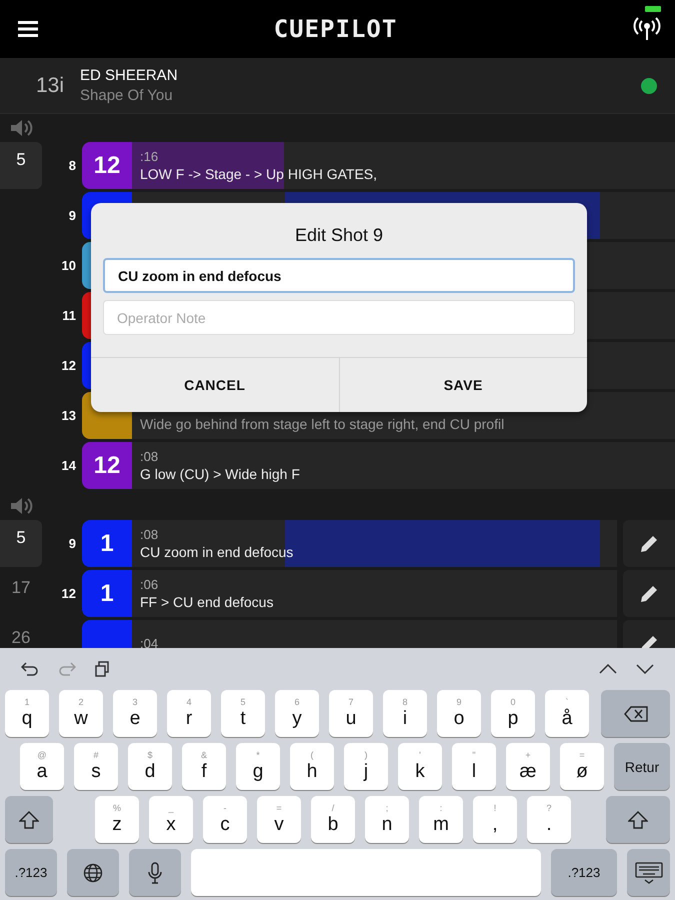 This screenshot has height=900, width=675. Describe the element at coordinates (462, 385) in the screenshot. I see `dialog-button: SAVE` at that location.